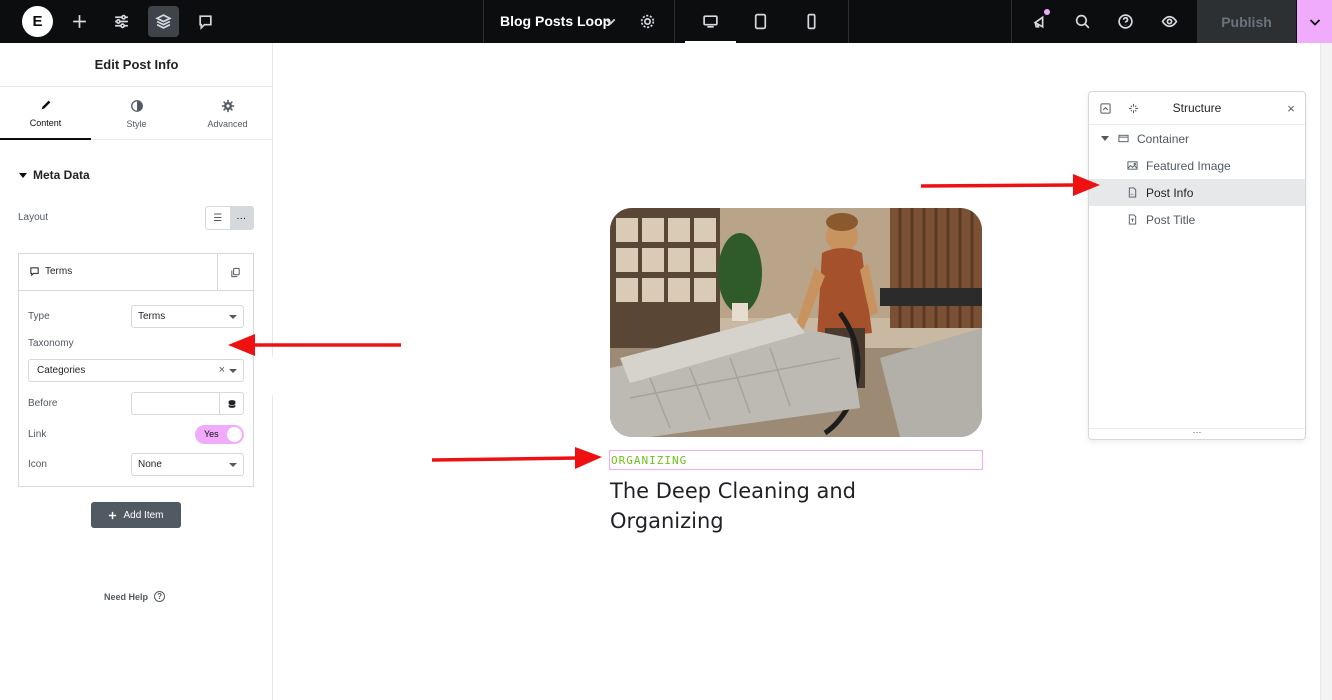  What do you see at coordinates (187, 464) in the screenshot?
I see `icon-select: None` at bounding box center [187, 464].